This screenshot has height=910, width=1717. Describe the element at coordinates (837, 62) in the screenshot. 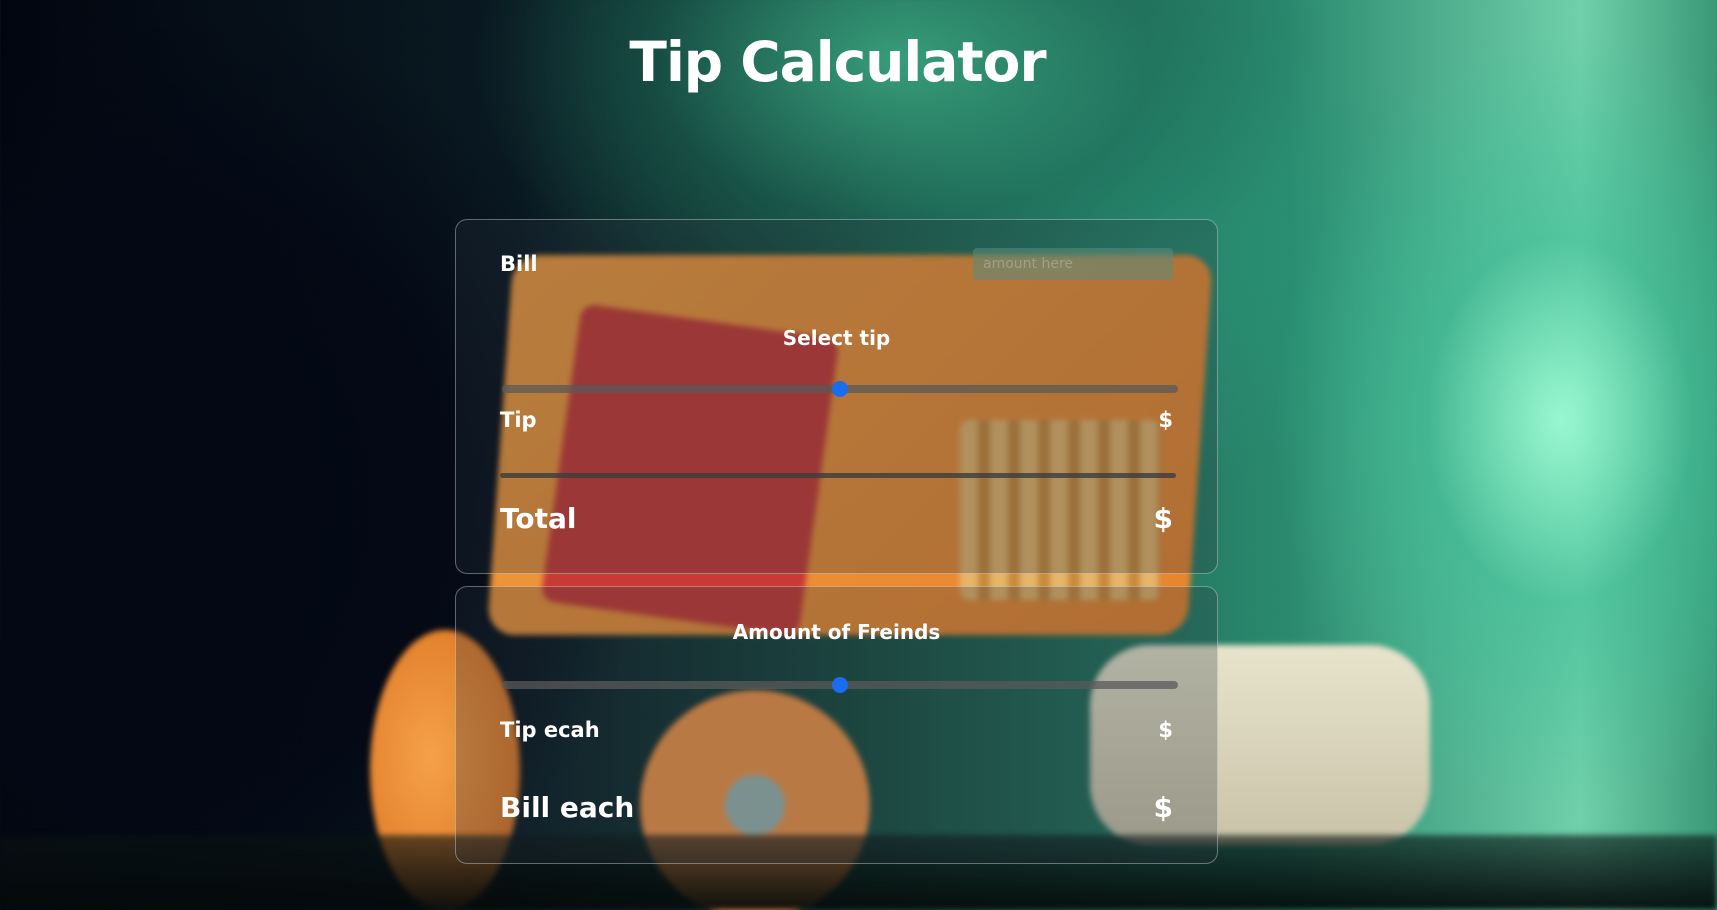

I see `page-title: Tip Calculator` at that location.